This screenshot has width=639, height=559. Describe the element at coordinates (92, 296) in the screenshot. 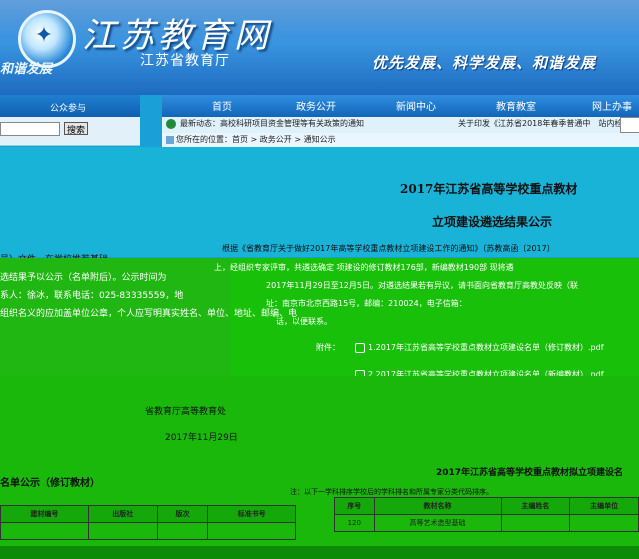

I see `left-paragraph: 系人：徐冰，联系电话：025-83335559，地` at that location.